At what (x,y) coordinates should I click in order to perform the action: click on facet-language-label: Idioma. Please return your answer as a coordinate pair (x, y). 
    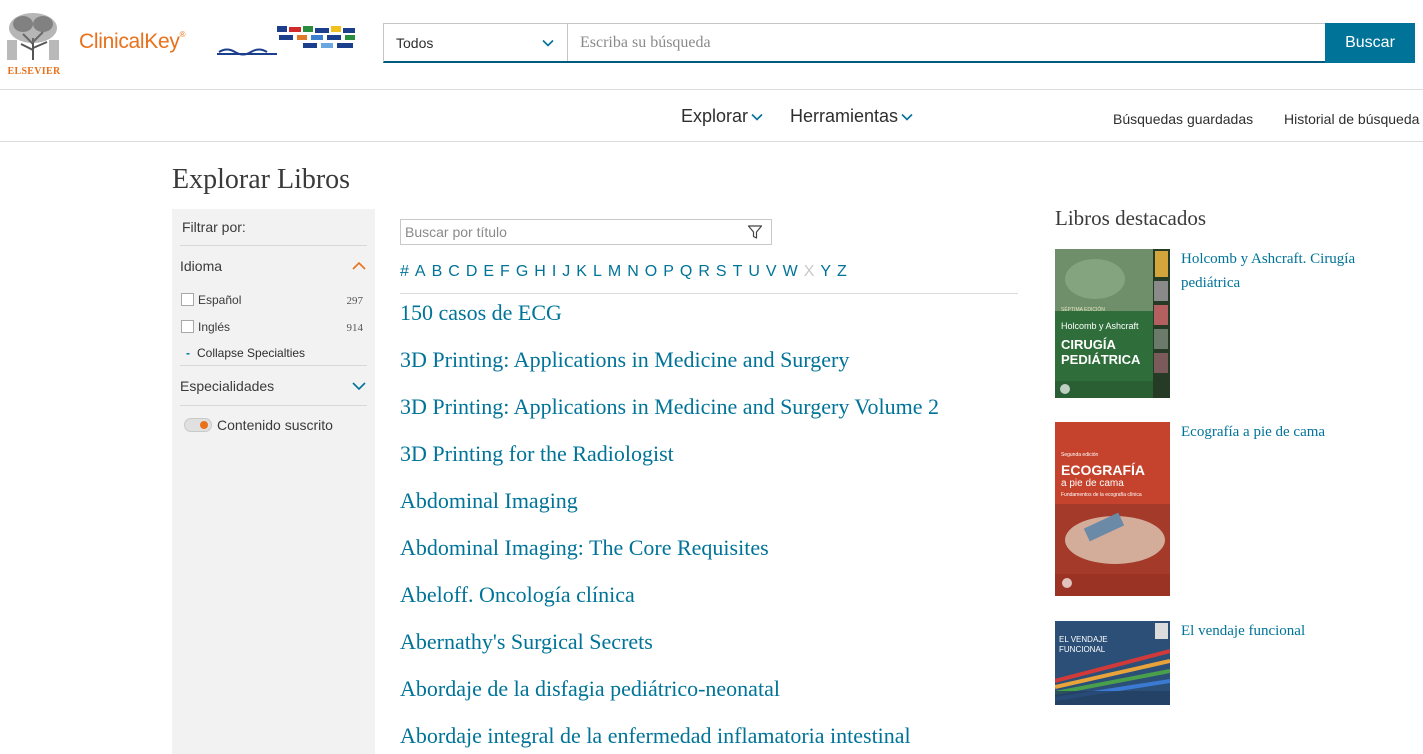
    Looking at the image, I should click on (201, 266).